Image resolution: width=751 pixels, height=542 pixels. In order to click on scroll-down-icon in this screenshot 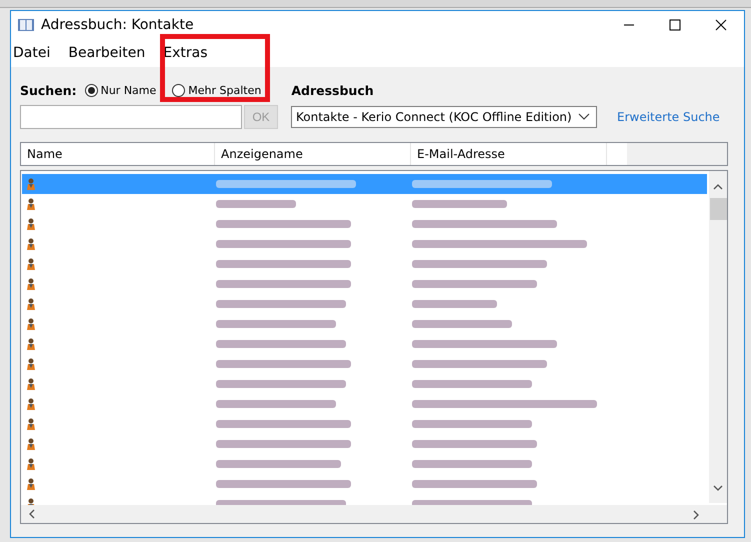, I will do `click(718, 488)`.